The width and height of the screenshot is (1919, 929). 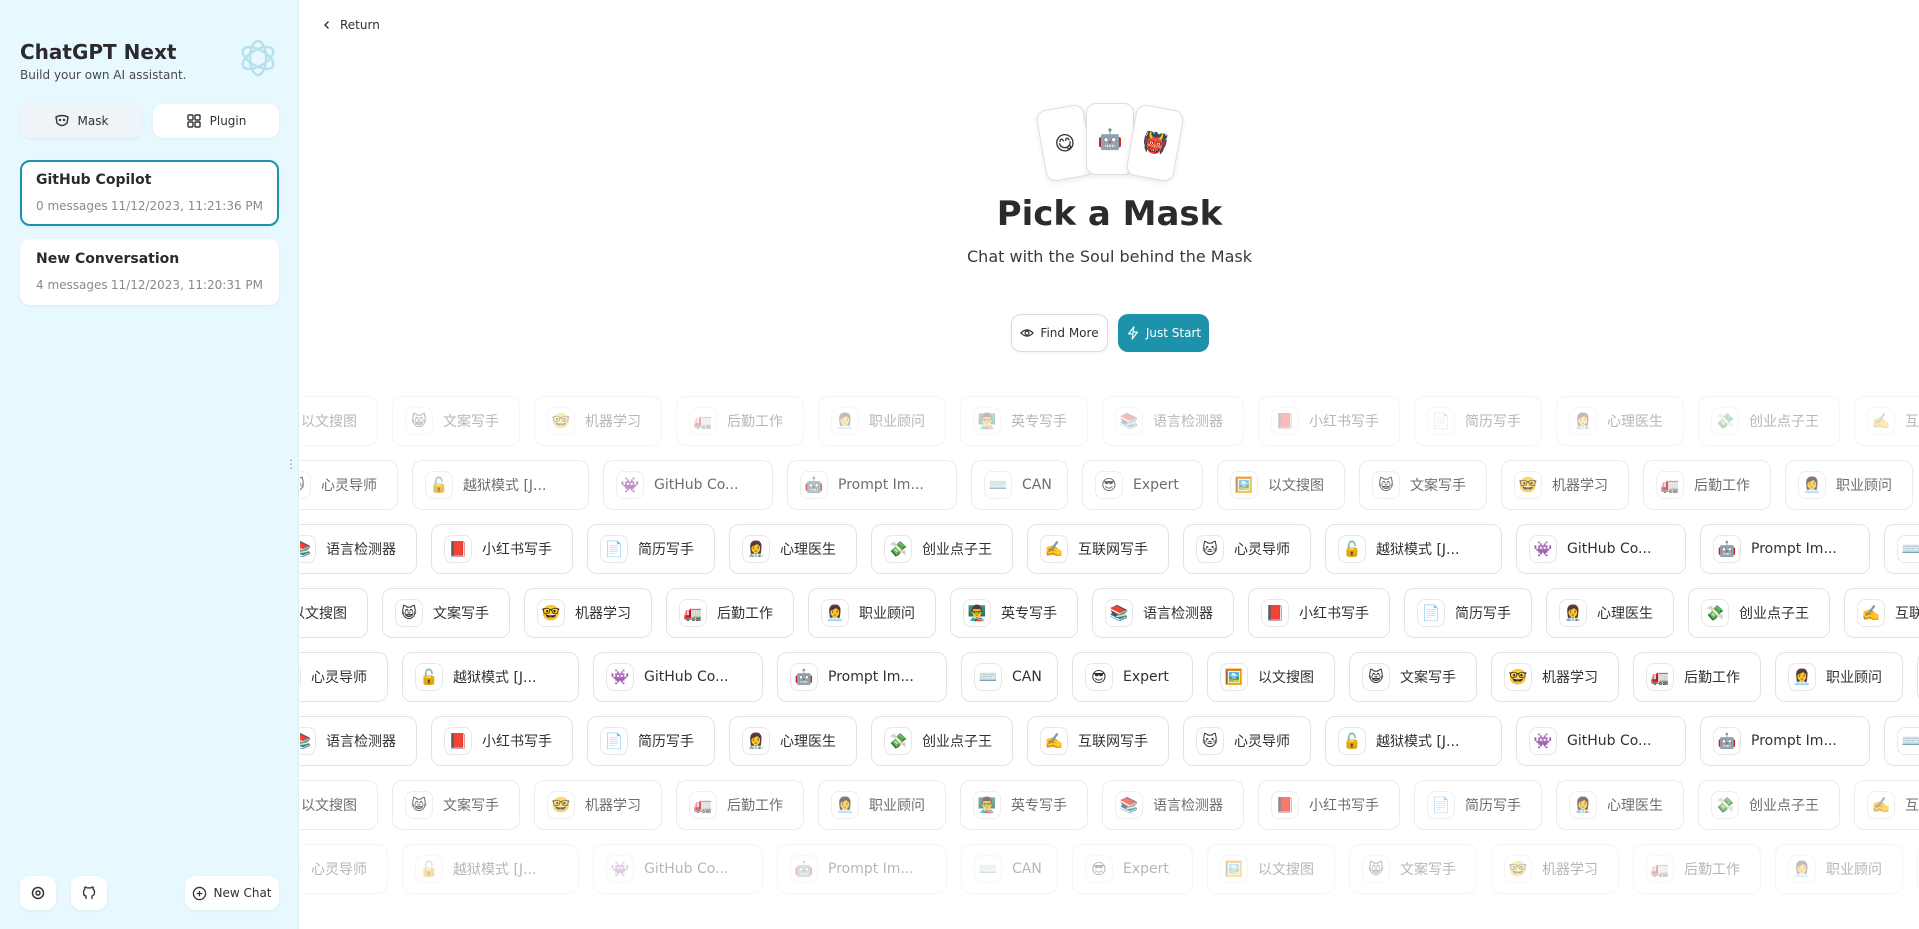 What do you see at coordinates (38, 893) in the screenshot?
I see `settings-button` at bounding box center [38, 893].